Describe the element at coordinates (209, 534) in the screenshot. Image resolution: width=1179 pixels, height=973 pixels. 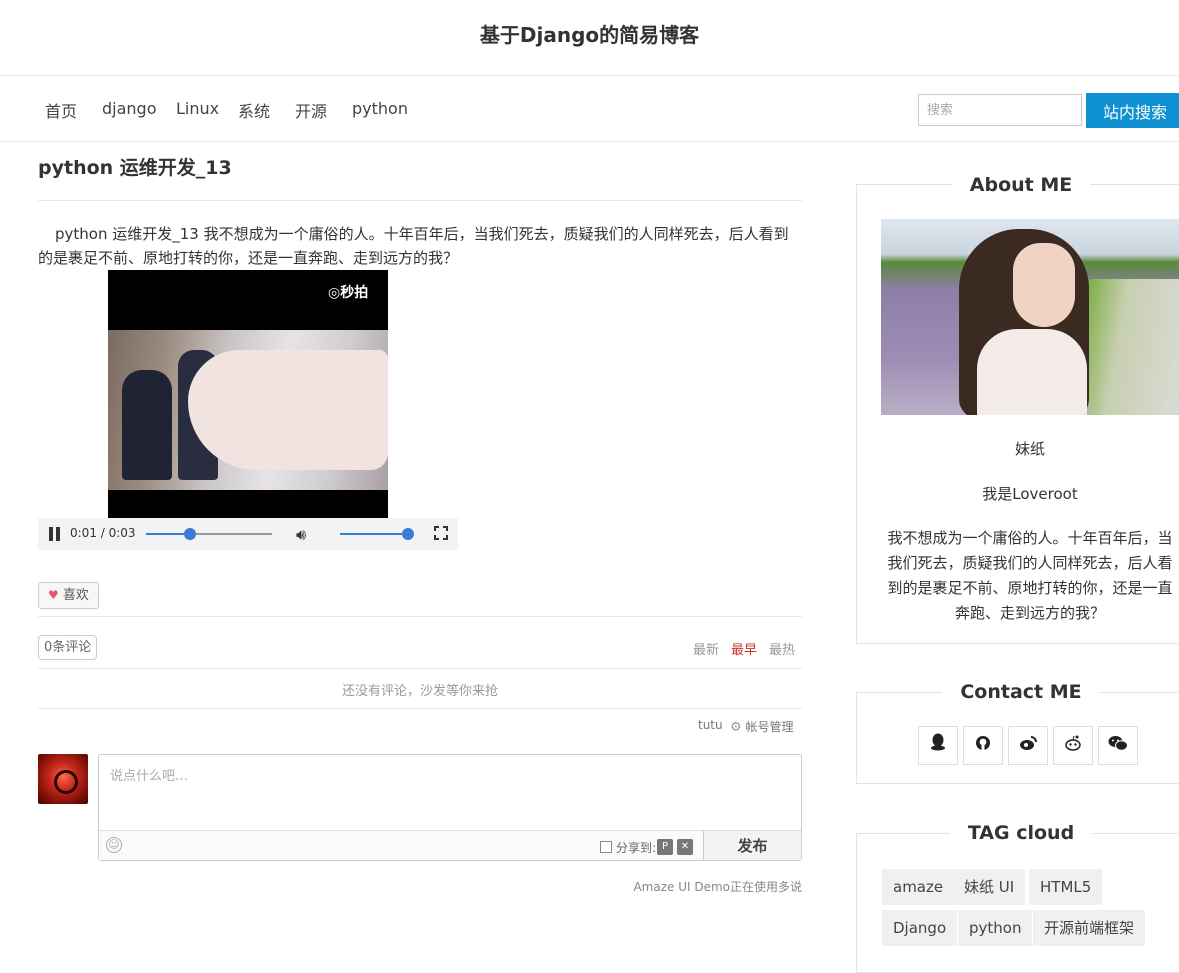
I see `seek-slider` at that location.